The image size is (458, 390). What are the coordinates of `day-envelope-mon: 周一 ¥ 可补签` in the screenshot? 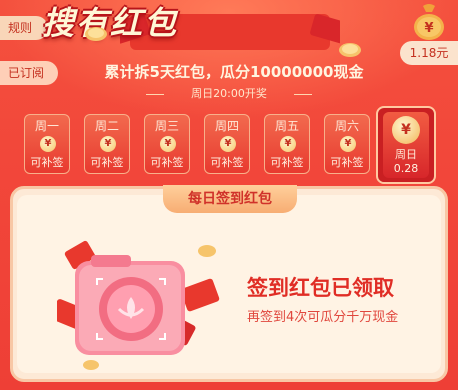 It's located at (47, 144).